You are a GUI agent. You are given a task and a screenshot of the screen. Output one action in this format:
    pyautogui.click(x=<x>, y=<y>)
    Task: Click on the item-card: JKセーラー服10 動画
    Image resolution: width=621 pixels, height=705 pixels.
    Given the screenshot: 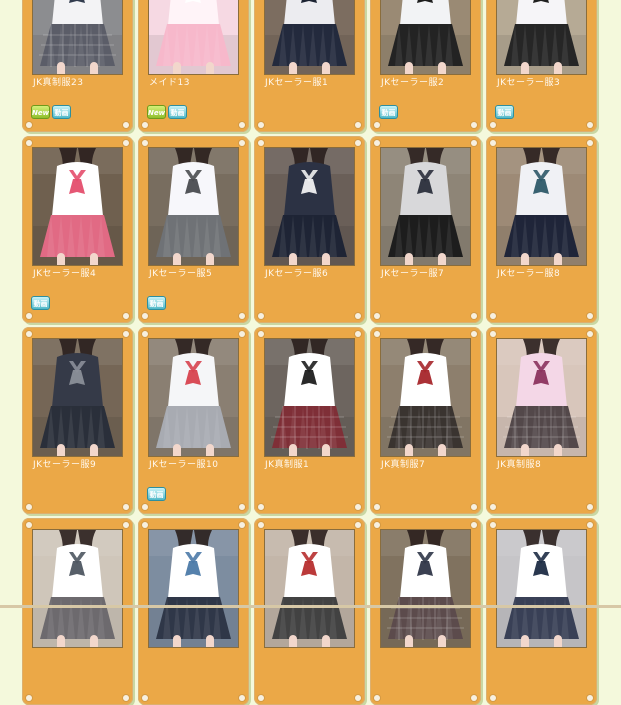 What is the action you would take?
    pyautogui.click(x=193, y=420)
    